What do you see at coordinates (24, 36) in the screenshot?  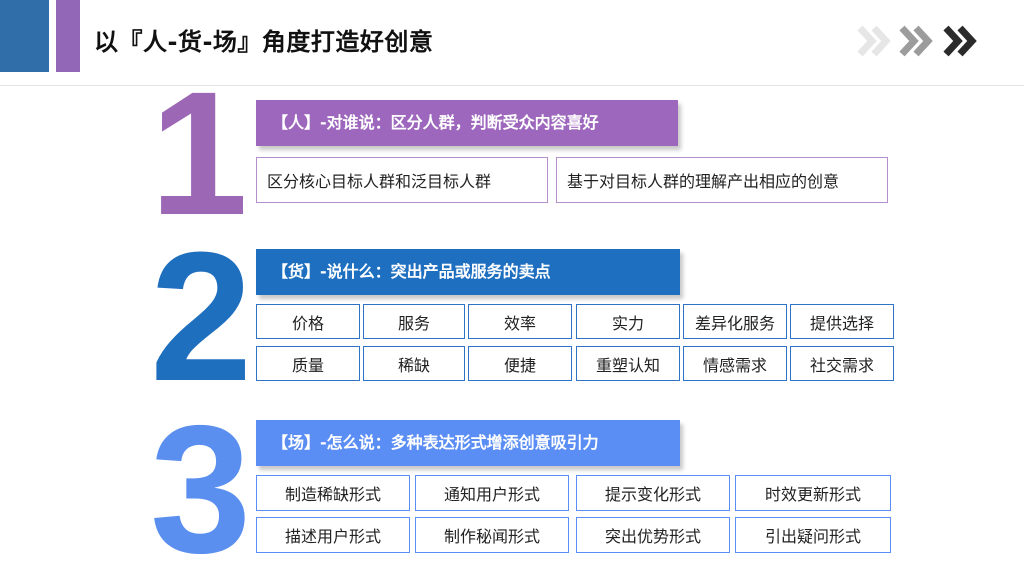 I see `accent-bar-blue` at bounding box center [24, 36].